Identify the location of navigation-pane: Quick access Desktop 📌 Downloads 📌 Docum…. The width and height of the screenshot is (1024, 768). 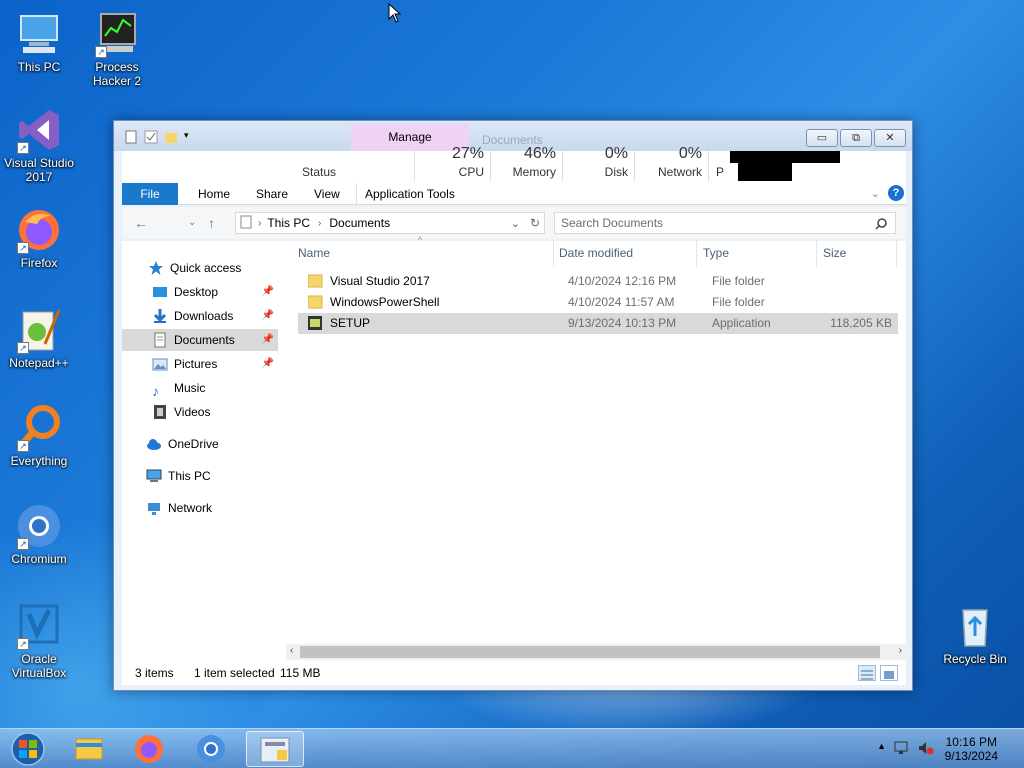
(201, 451).